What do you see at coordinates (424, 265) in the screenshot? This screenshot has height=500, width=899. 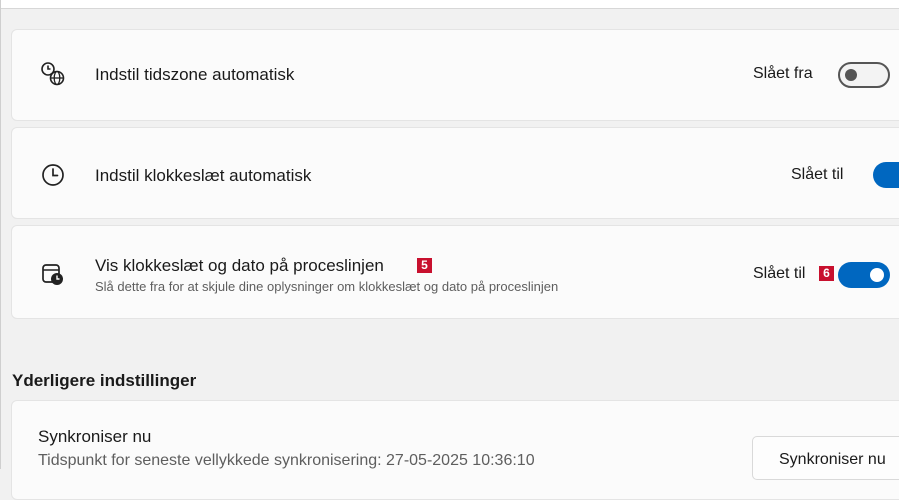 I see `annotation-badge: 5` at bounding box center [424, 265].